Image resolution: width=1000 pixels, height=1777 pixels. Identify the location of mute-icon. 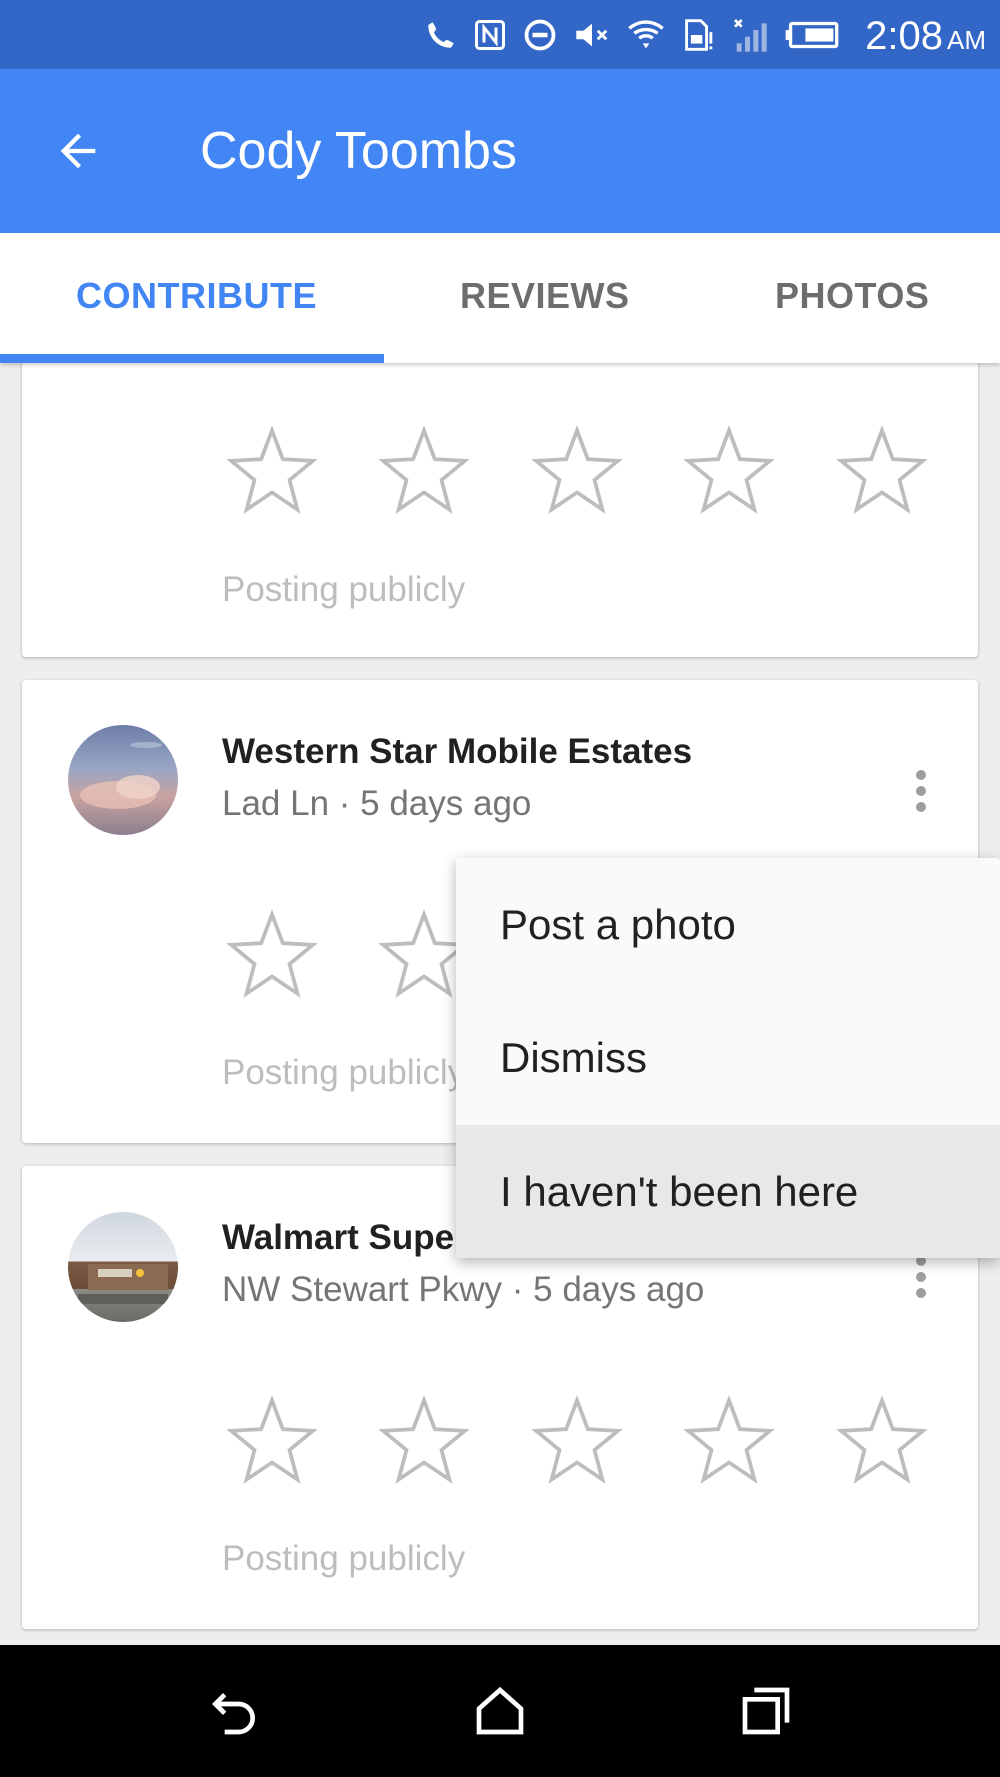
(592, 35).